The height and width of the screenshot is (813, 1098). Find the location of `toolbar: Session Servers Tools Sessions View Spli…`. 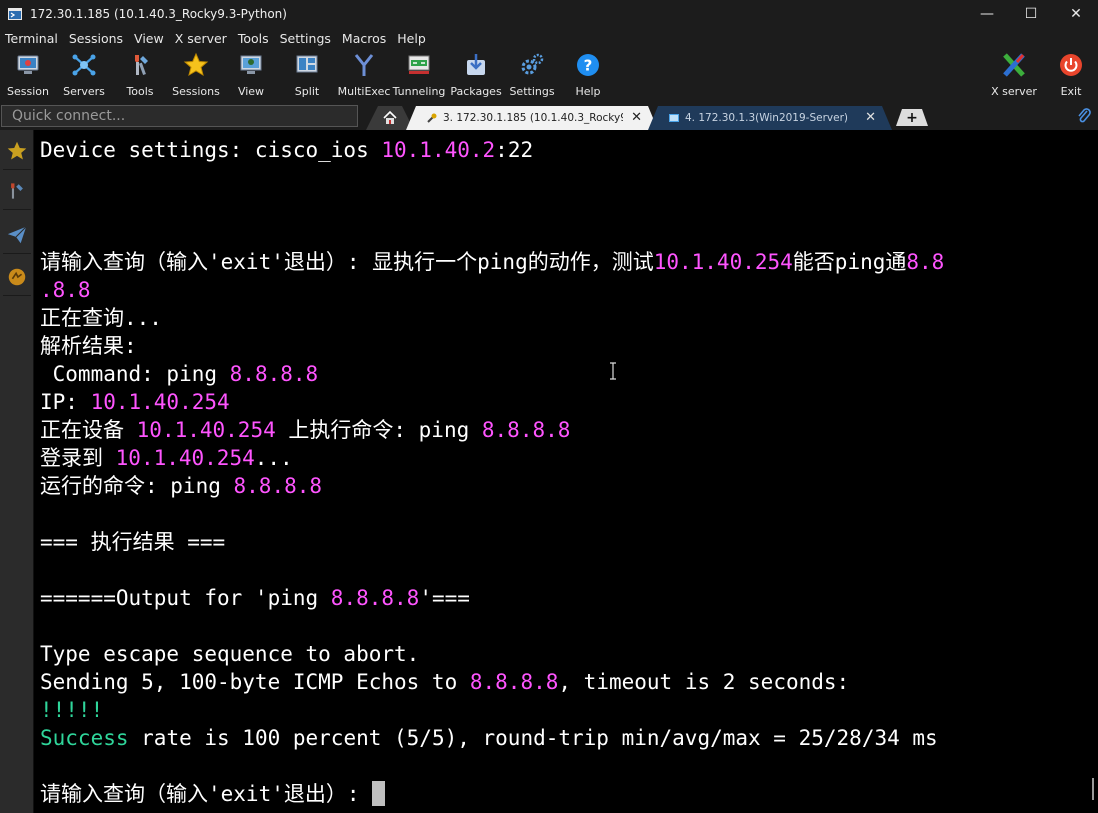

toolbar: Session Servers Tools Sessions View Spli… is located at coordinates (549, 76).